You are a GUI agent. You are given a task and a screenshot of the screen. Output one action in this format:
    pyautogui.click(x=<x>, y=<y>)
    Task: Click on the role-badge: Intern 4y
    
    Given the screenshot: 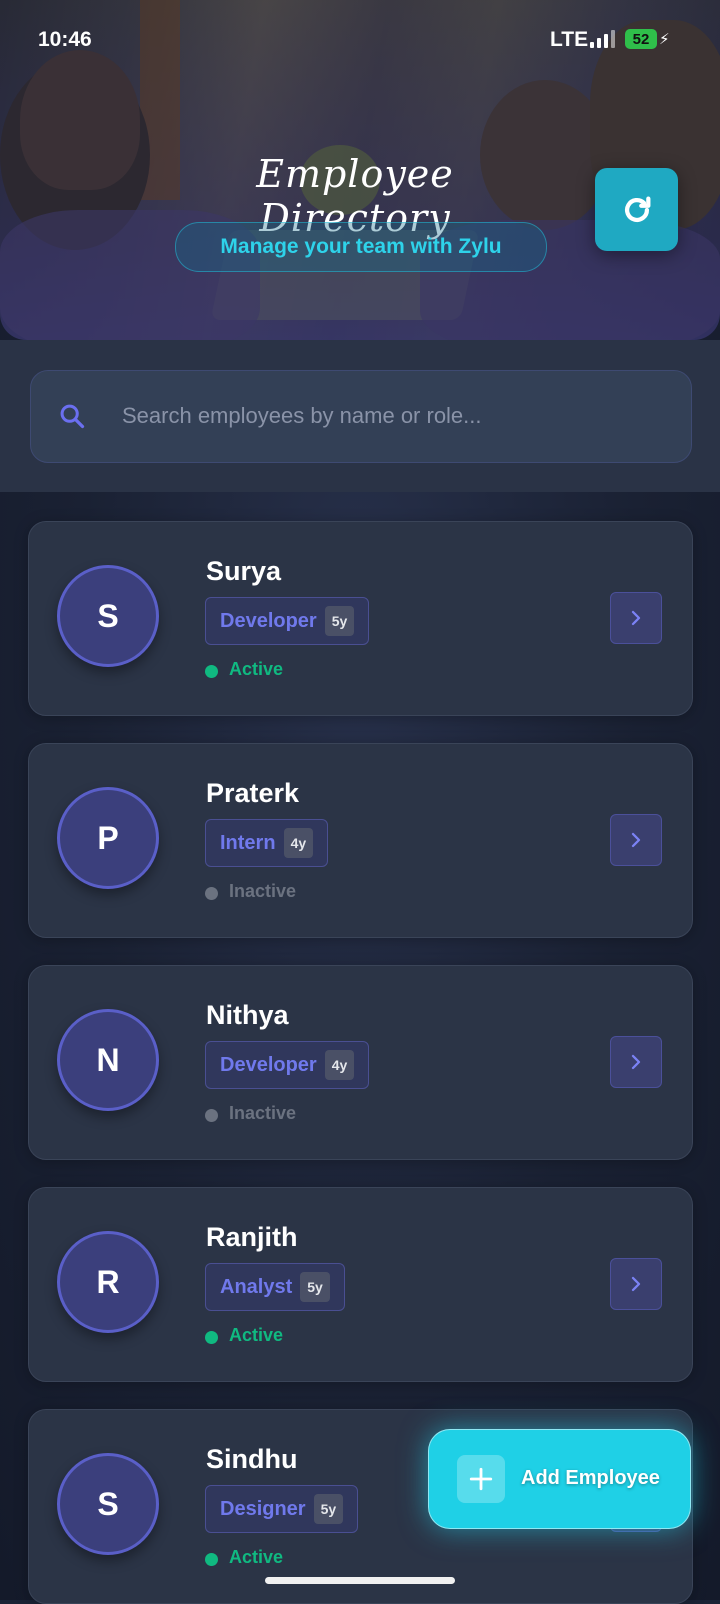 What is the action you would take?
    pyautogui.click(x=267, y=843)
    